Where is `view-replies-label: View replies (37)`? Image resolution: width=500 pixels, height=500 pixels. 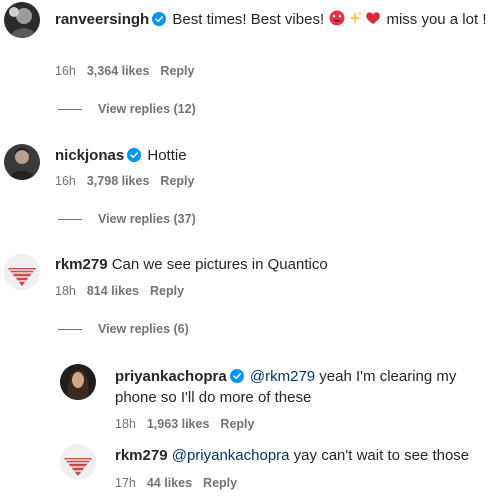
view-replies-label: View replies (37) is located at coordinates (147, 219).